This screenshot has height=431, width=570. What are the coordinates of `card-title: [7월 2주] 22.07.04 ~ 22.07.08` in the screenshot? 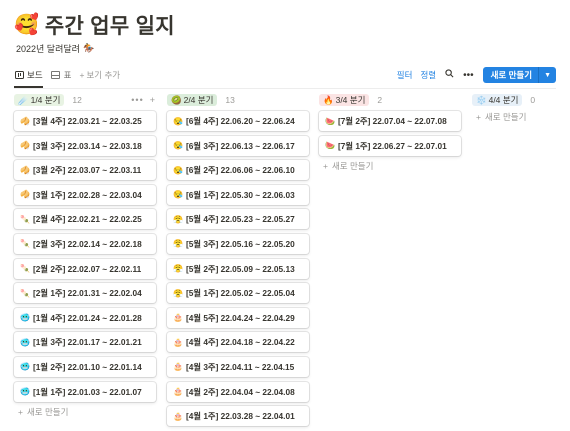 It's located at (392, 121).